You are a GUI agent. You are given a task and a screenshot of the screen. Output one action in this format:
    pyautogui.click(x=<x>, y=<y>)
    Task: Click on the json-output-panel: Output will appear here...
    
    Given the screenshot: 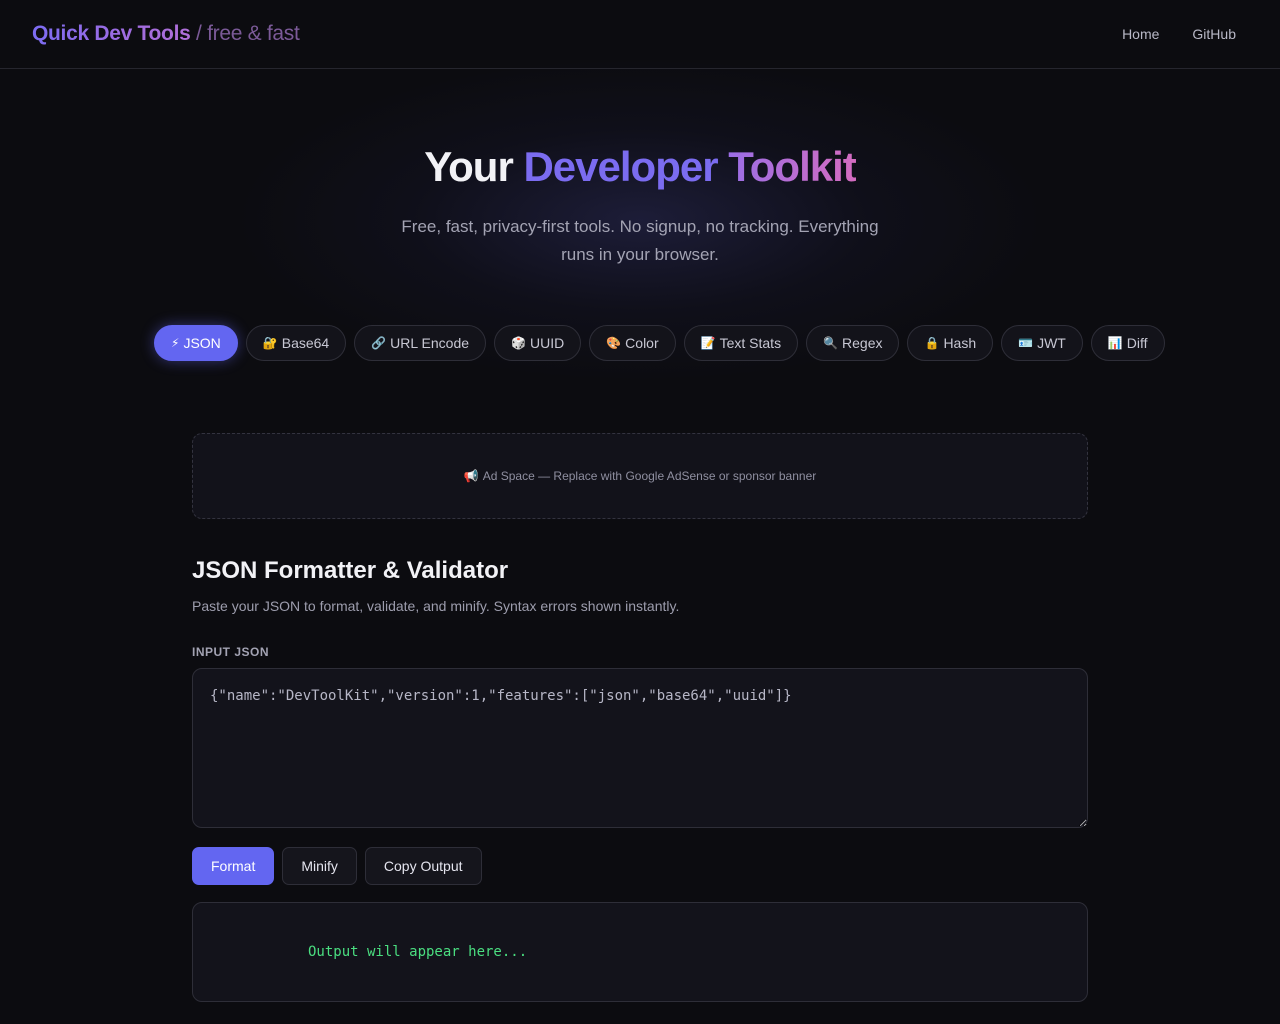 What is the action you would take?
    pyautogui.click(x=640, y=952)
    